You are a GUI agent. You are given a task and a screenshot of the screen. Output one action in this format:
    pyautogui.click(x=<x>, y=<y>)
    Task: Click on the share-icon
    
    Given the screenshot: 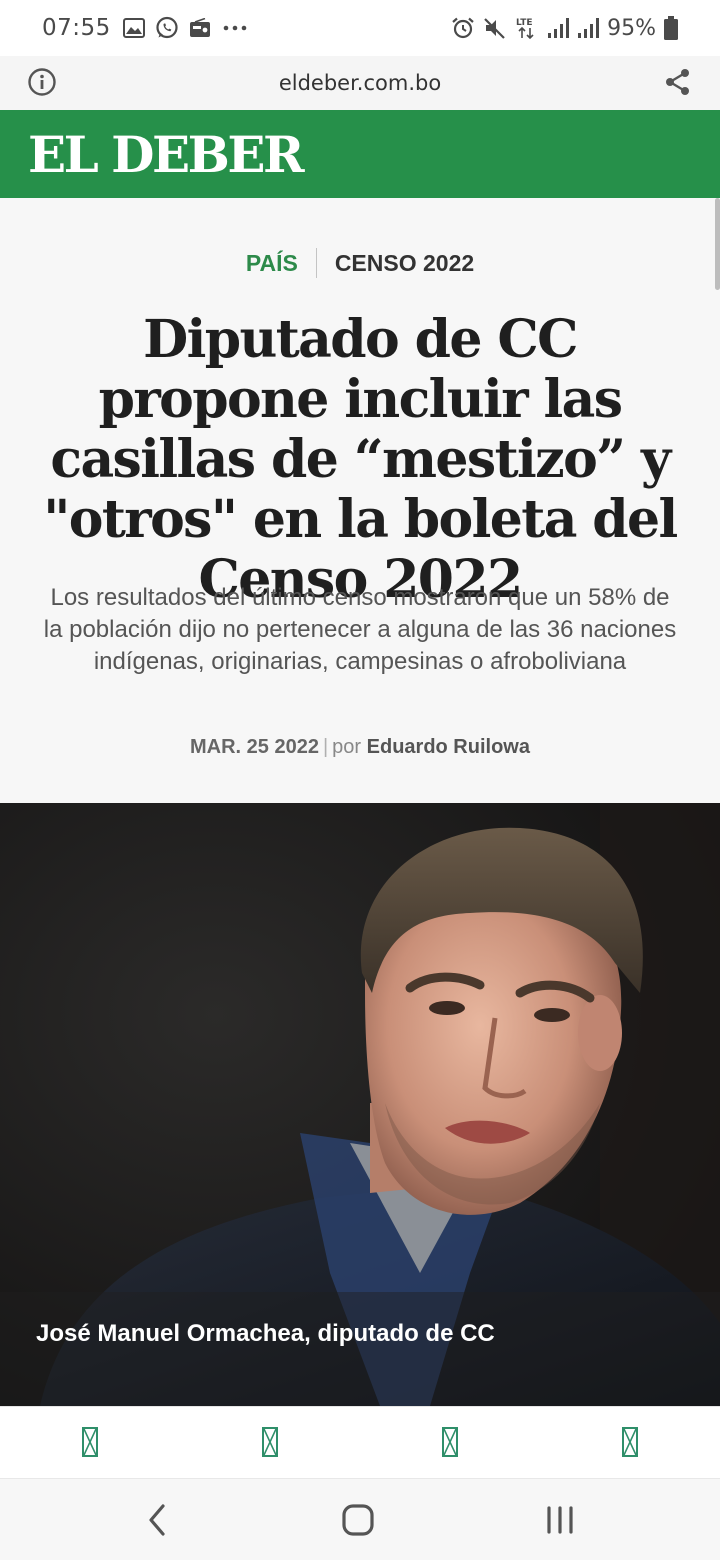 What is the action you would take?
    pyautogui.click(x=678, y=82)
    